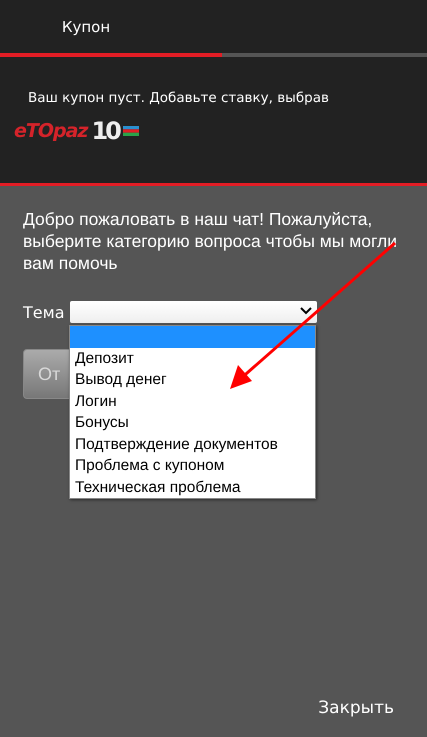 The image size is (427, 737). I want to click on close-link: Закрыть, so click(356, 708).